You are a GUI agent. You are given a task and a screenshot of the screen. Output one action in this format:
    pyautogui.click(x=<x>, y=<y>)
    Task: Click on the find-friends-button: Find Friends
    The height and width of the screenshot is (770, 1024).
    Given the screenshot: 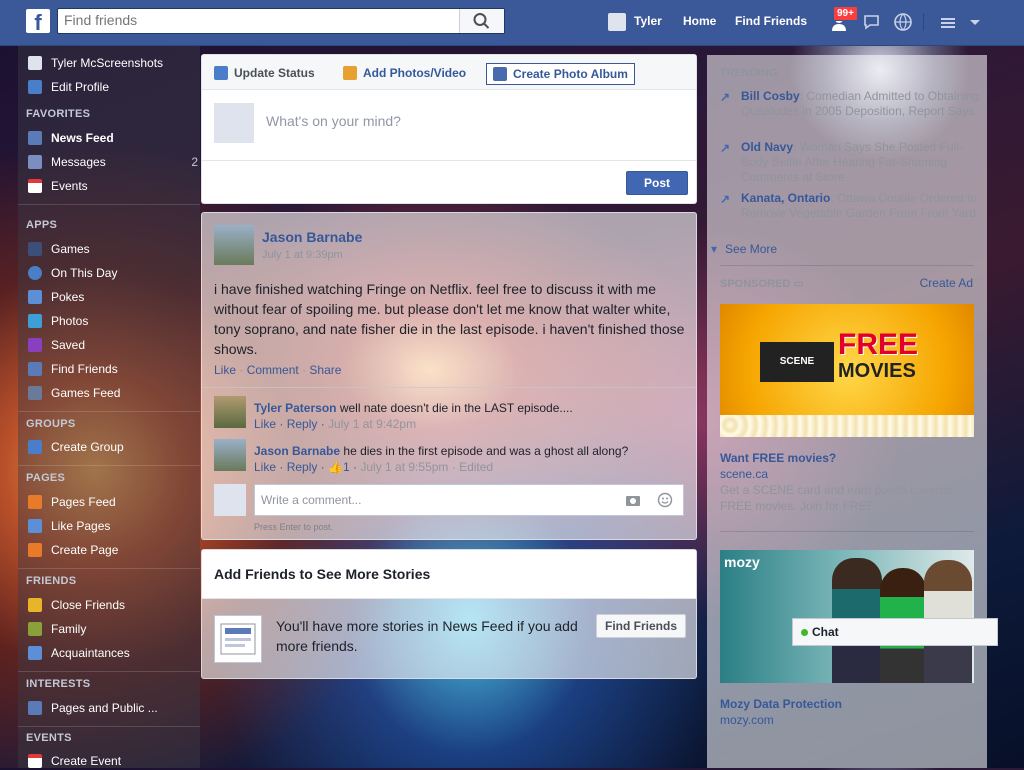 What is the action you would take?
    pyautogui.click(x=641, y=626)
    